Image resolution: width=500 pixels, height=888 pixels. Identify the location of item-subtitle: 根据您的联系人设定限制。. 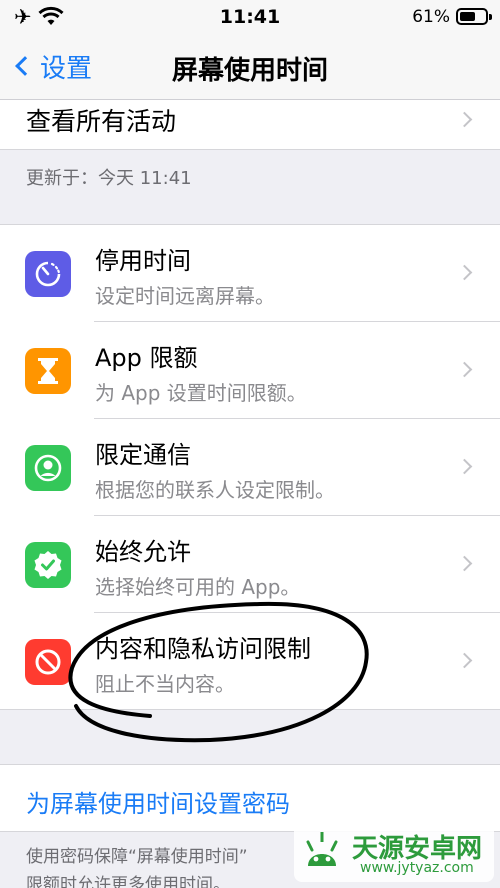
(215, 490).